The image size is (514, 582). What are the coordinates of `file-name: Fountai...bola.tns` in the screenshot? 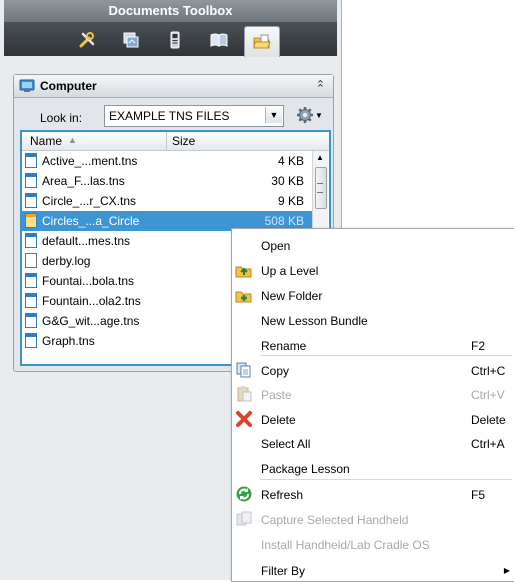 It's located at (88, 281).